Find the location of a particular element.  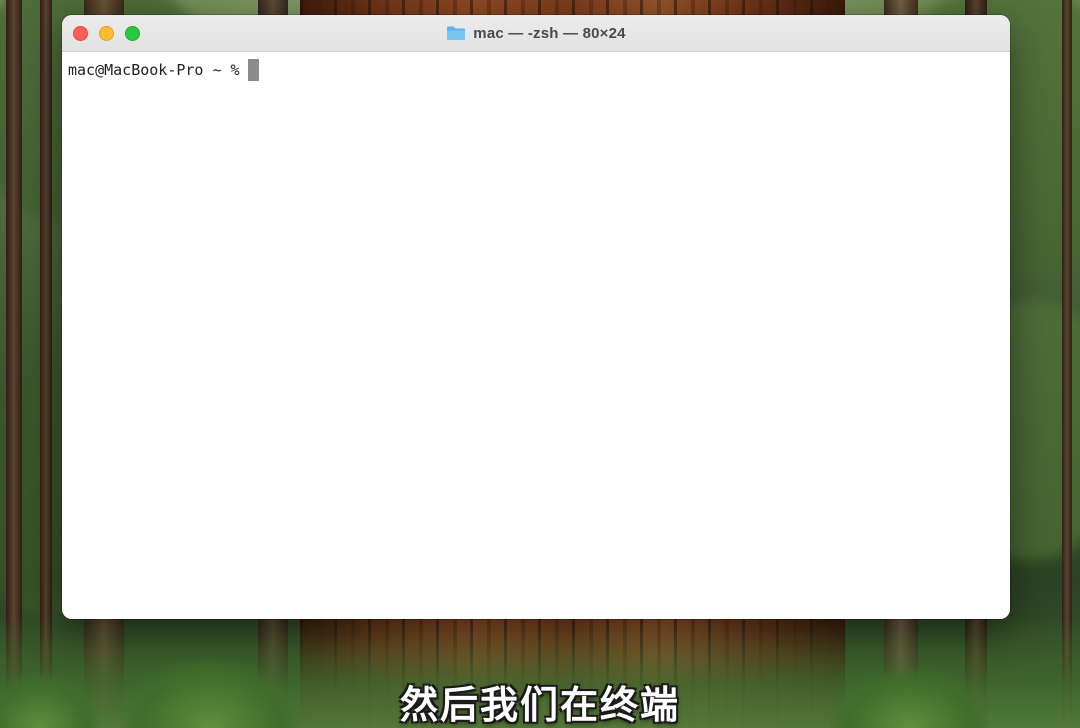

shell-prompt: mac@MacBook-Pro ~ % is located at coordinates (154, 70).